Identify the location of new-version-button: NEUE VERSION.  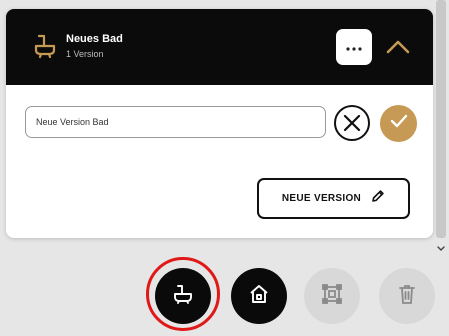
(333, 198).